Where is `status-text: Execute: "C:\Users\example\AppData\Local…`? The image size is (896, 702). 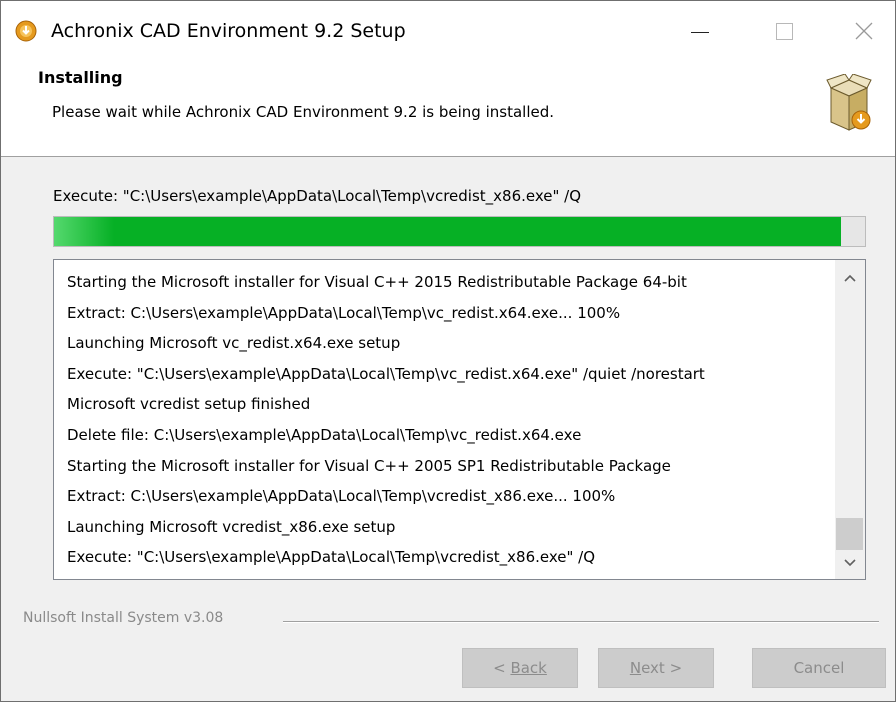 status-text: Execute: "C:\Users\example\AppData\Local… is located at coordinates (317, 196).